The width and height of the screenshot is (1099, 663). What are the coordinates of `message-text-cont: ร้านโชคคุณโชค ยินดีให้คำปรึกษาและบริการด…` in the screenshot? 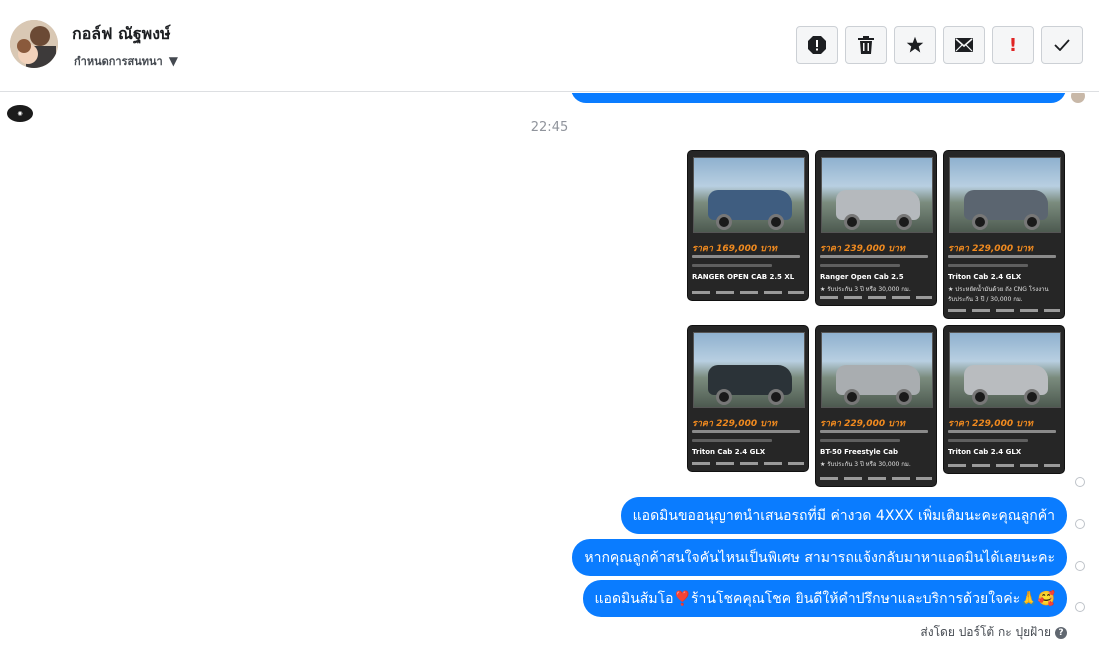 It's located at (873, 598).